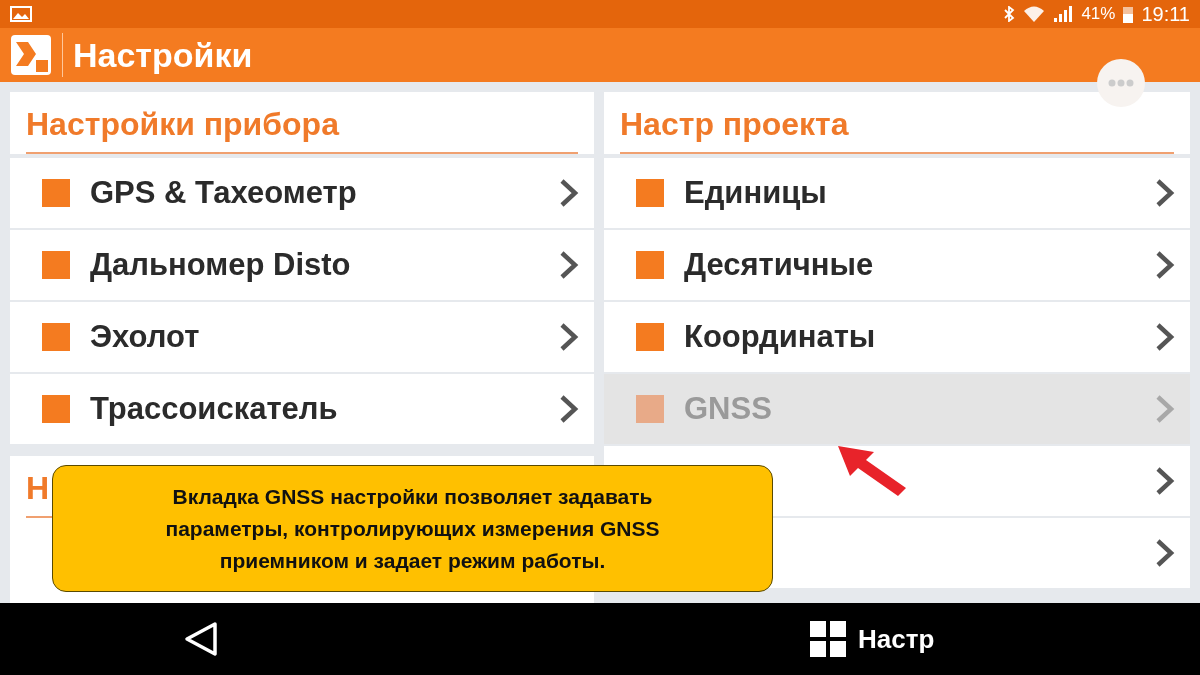 The width and height of the screenshot is (1200, 675). What do you see at coordinates (1009, 14) in the screenshot?
I see `bluetooth-icon` at bounding box center [1009, 14].